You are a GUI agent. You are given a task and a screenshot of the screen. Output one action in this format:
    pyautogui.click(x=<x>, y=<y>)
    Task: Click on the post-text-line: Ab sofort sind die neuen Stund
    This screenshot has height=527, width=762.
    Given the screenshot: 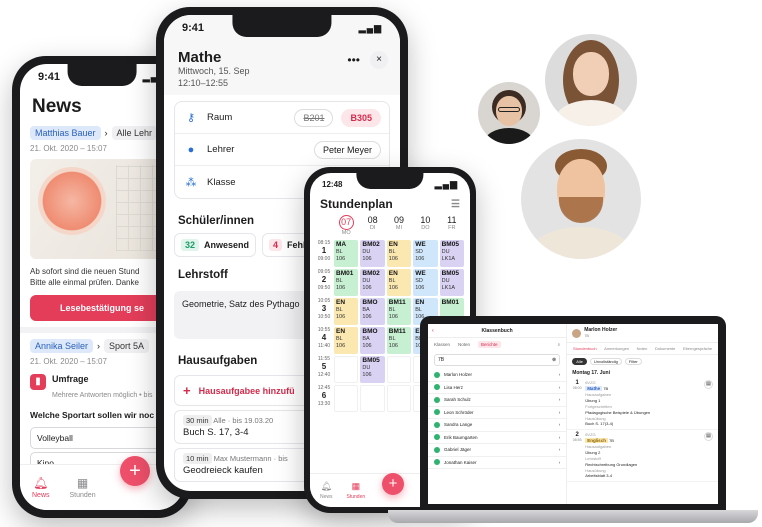 What is the action you would take?
    pyautogui.click(x=85, y=271)
    